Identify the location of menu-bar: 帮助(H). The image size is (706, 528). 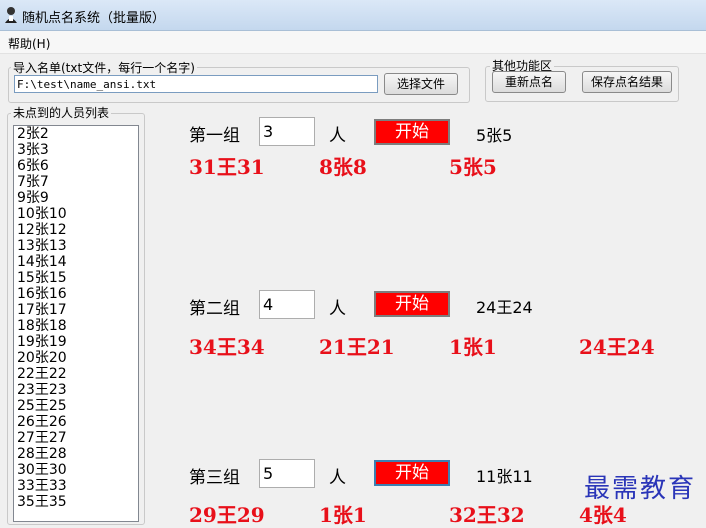
(353, 42).